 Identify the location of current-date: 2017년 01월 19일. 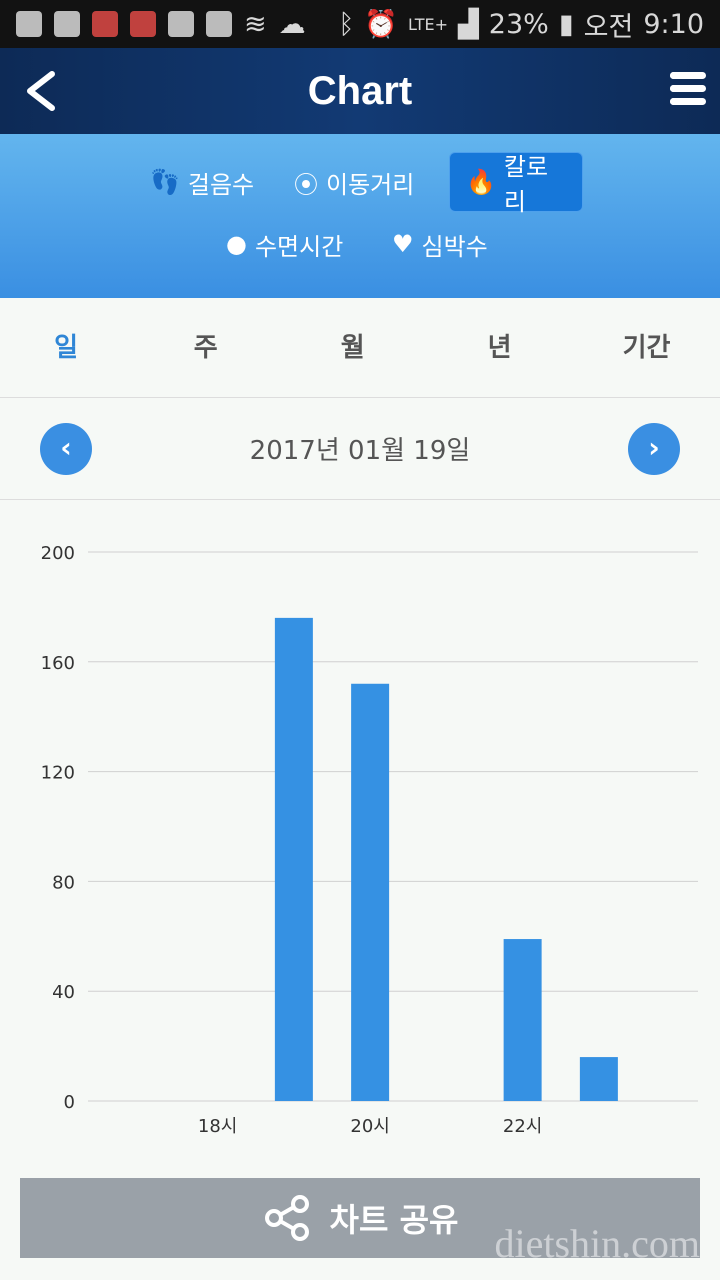
(360, 451).